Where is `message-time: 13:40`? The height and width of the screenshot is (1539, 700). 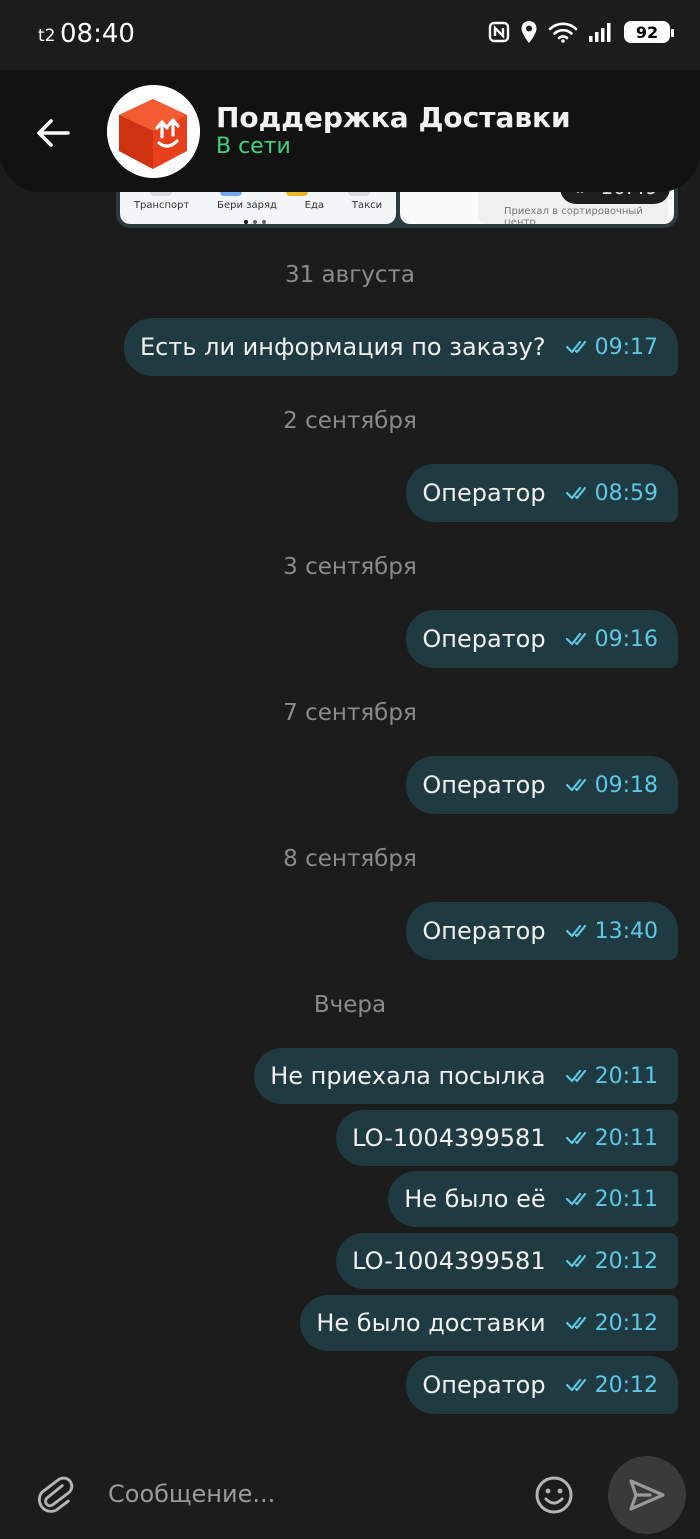 message-time: 13:40 is located at coordinates (626, 931).